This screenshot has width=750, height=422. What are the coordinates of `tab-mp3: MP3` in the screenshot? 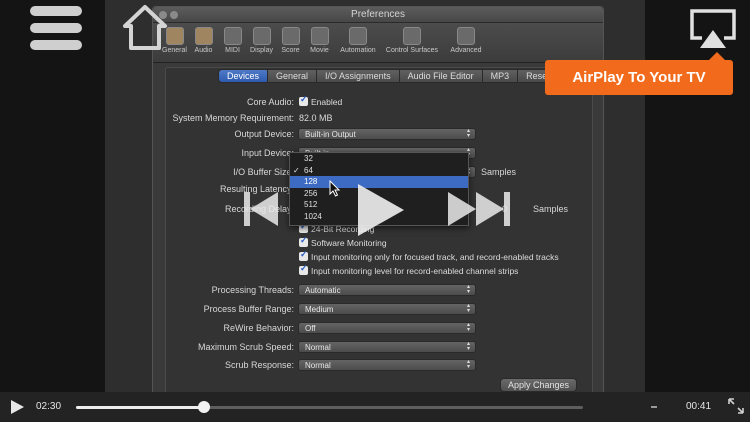 It's located at (500, 76).